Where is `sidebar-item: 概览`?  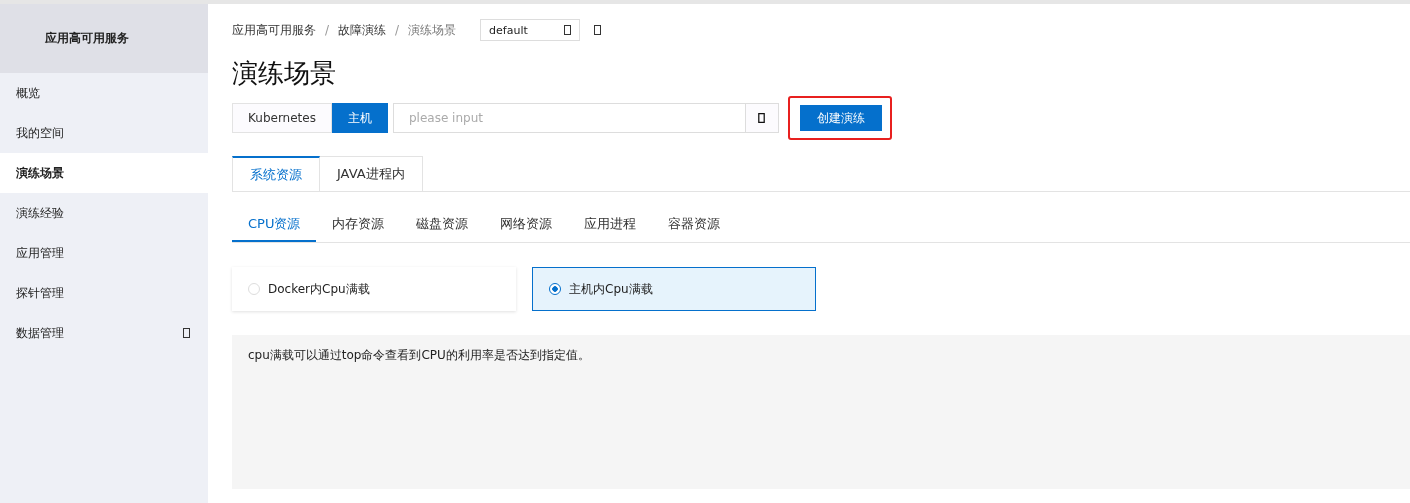 sidebar-item: 概览 is located at coordinates (104, 93).